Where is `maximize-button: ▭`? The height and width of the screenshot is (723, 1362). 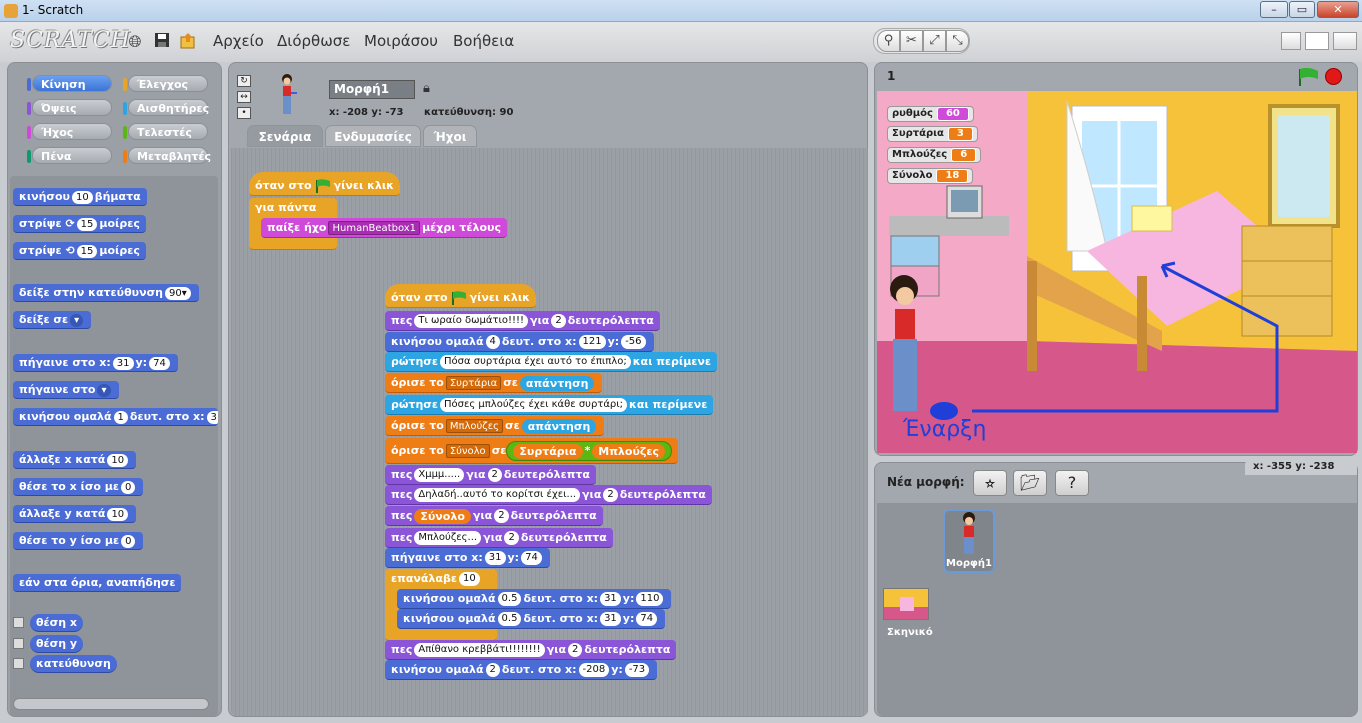 maximize-button: ▭ is located at coordinates (1302, 9).